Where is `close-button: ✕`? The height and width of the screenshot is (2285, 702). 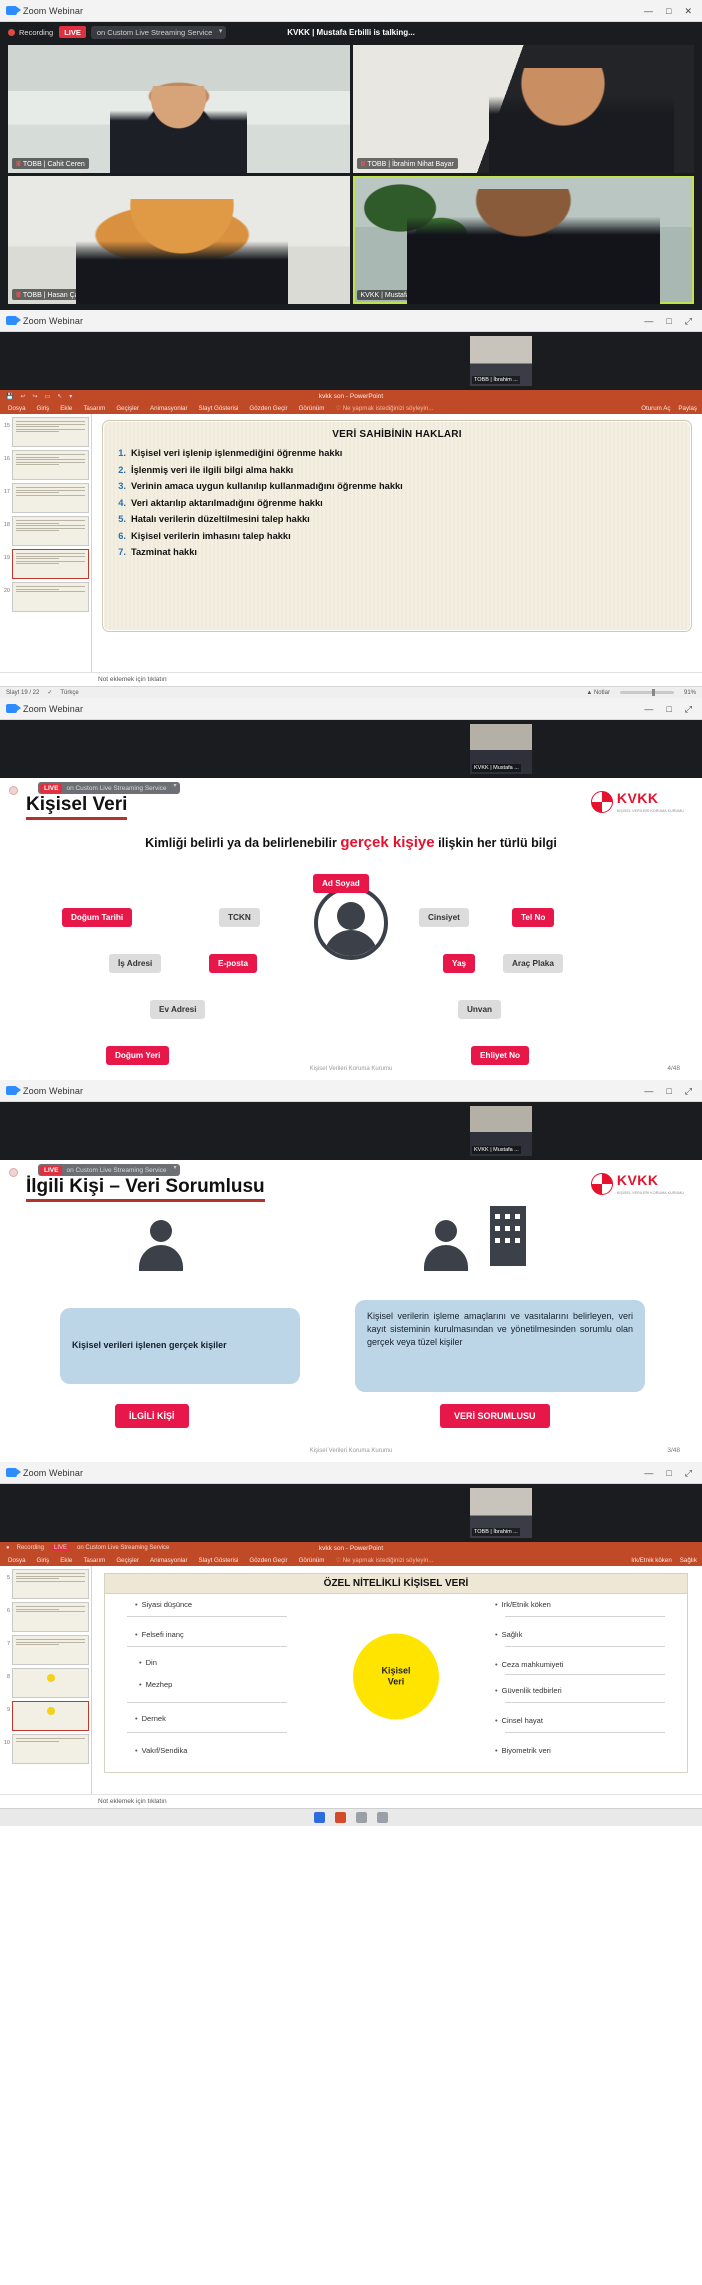 close-button: ✕ is located at coordinates (688, 11).